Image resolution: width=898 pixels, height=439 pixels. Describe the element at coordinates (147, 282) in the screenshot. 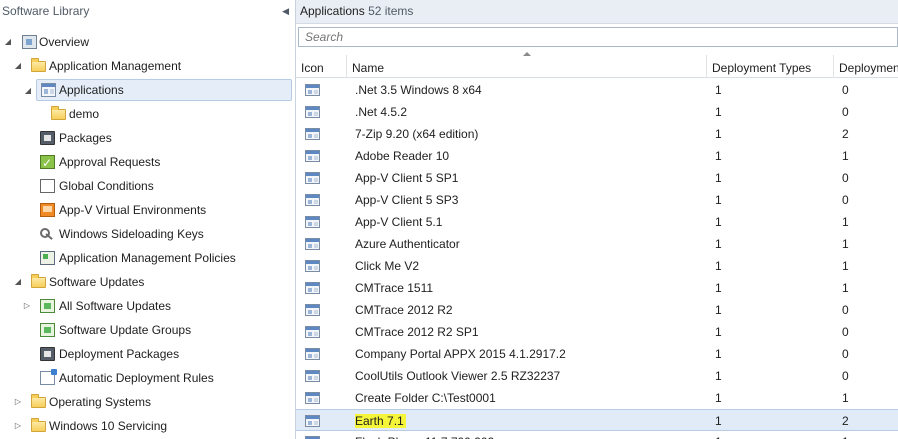

I see `tree-item-software-updates: ◢ Software Updates` at that location.